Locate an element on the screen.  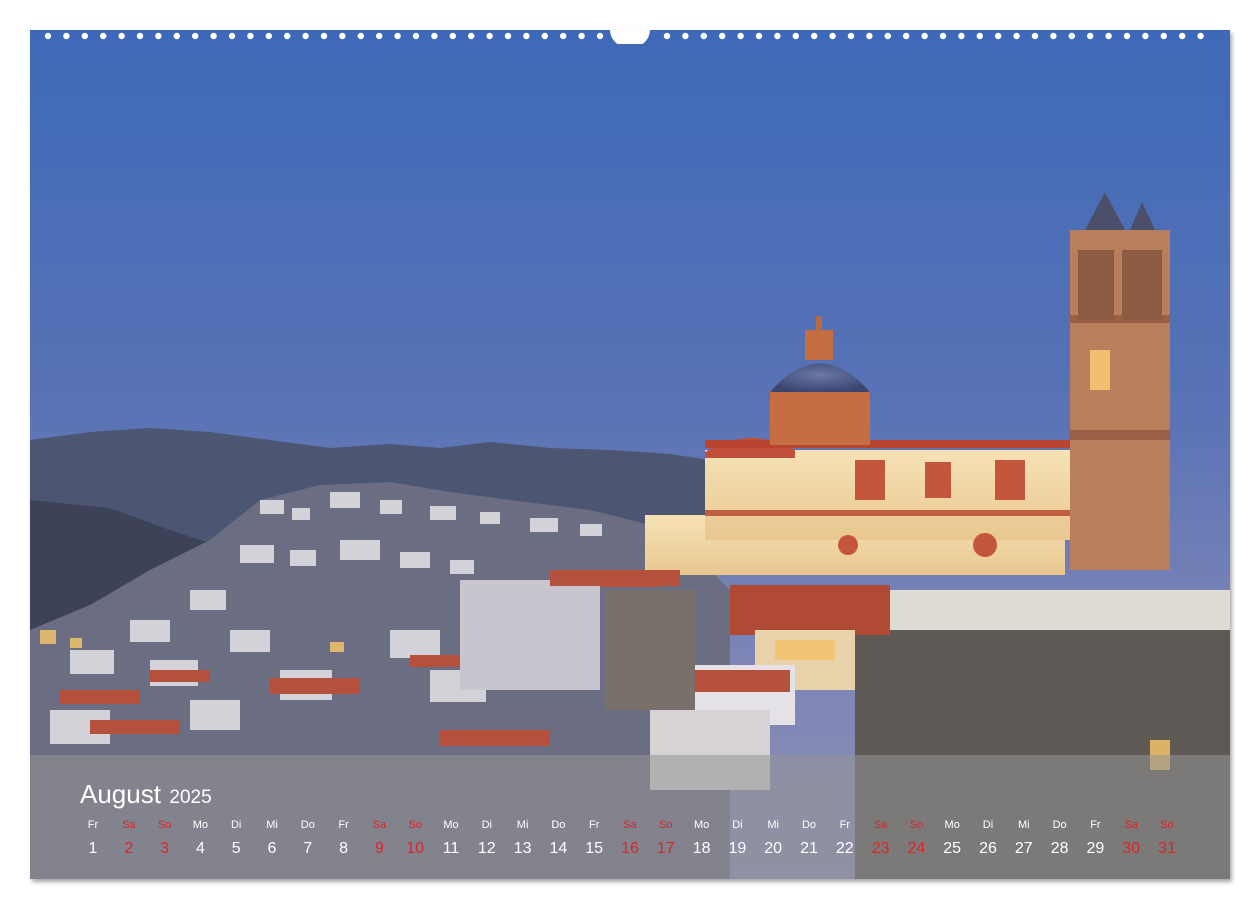
day-number: 6 is located at coordinates (272, 848).